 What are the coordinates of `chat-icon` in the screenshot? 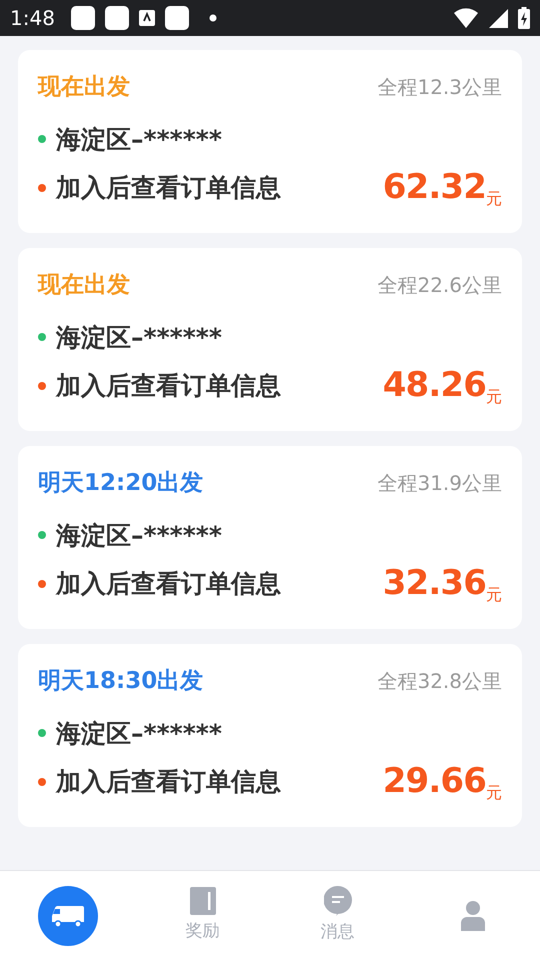 It's located at (338, 901).